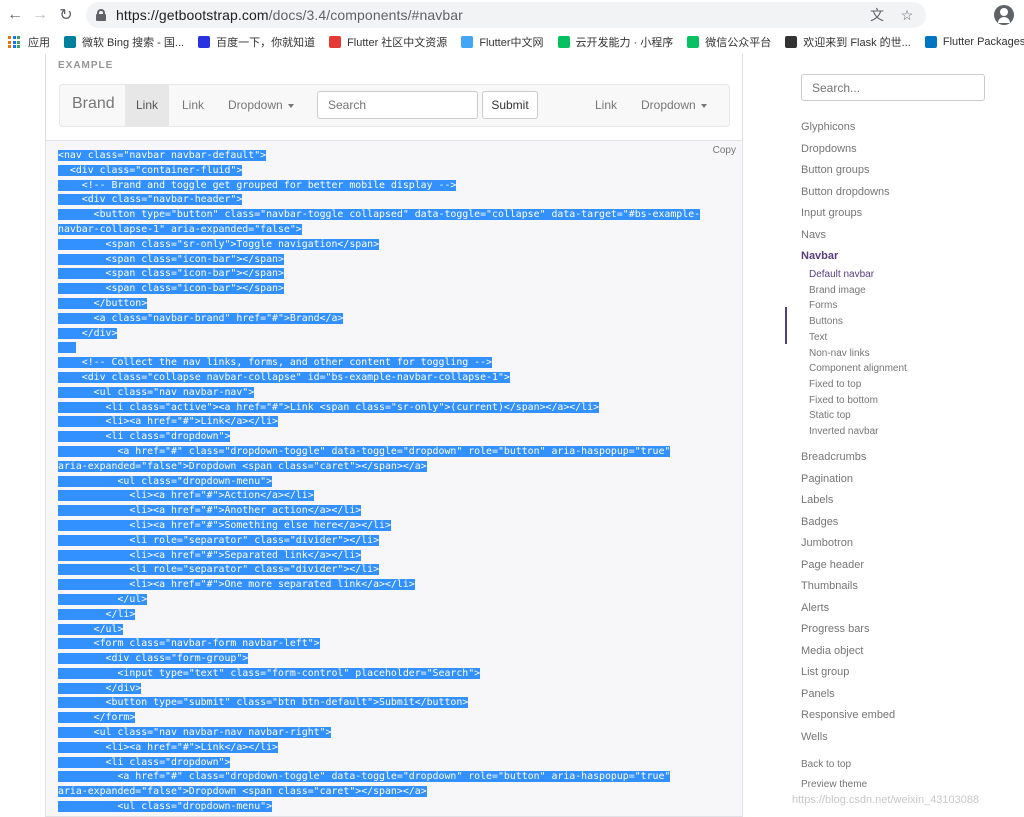 This screenshot has height=817, width=1024. I want to click on sidebar-item: Thumbnails, so click(829, 586).